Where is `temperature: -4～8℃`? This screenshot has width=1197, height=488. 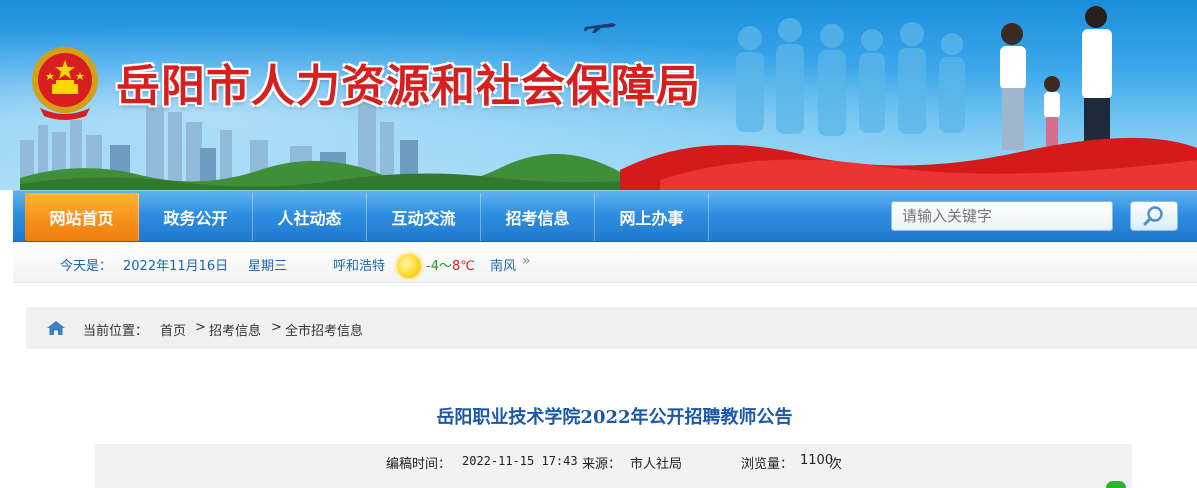
temperature: -4～8℃ is located at coordinates (450, 264).